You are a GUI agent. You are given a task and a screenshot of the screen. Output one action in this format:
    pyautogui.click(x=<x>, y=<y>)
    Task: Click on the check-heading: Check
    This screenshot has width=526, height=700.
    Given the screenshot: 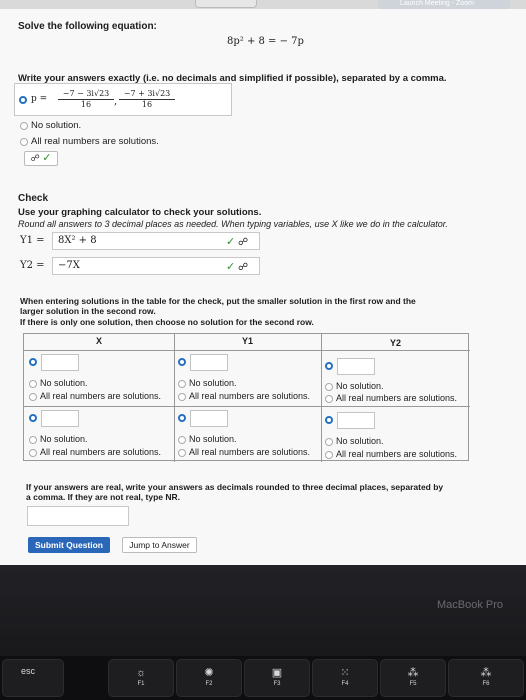 What is the action you would take?
    pyautogui.click(x=33, y=198)
    